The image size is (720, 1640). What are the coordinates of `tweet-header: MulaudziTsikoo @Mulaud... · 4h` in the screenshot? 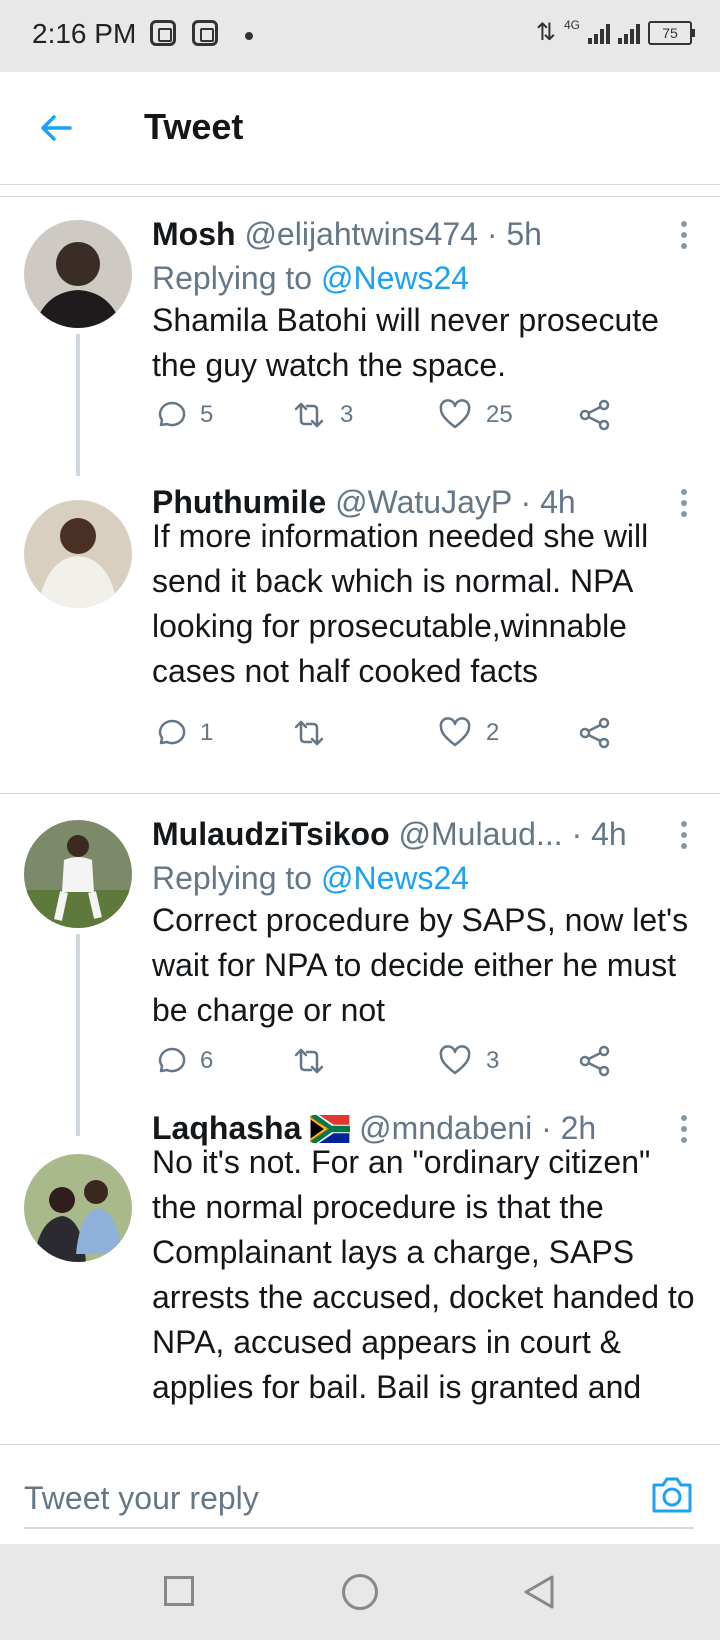 It's located at (389, 834).